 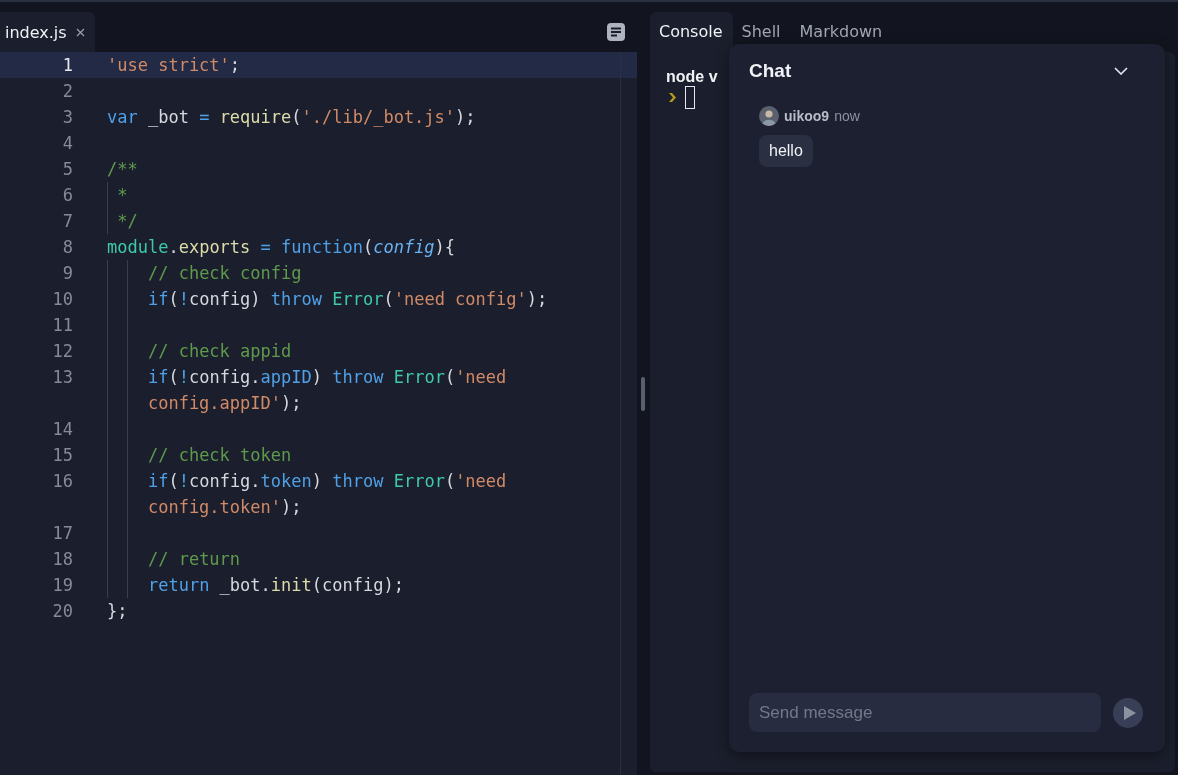 What do you see at coordinates (219, 455) in the screenshot?
I see `code-line: // check token` at bounding box center [219, 455].